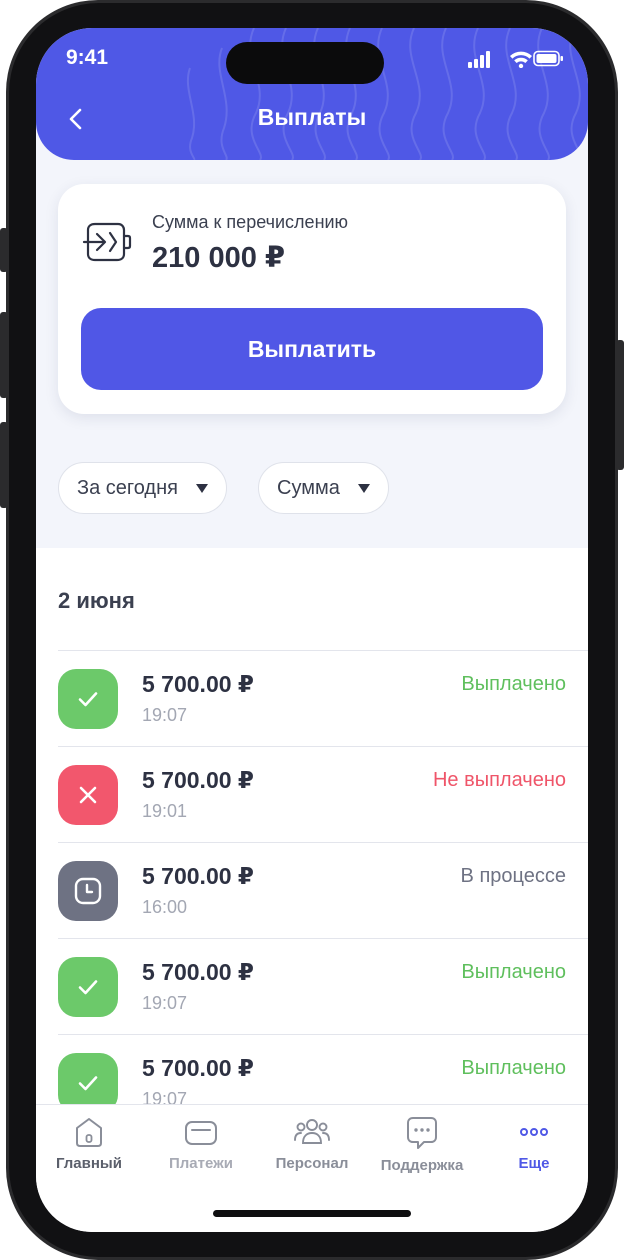 This screenshot has width=624, height=1260. Describe the element at coordinates (250, 222) in the screenshot. I see `summary-label: Сумма к перечислению` at that location.